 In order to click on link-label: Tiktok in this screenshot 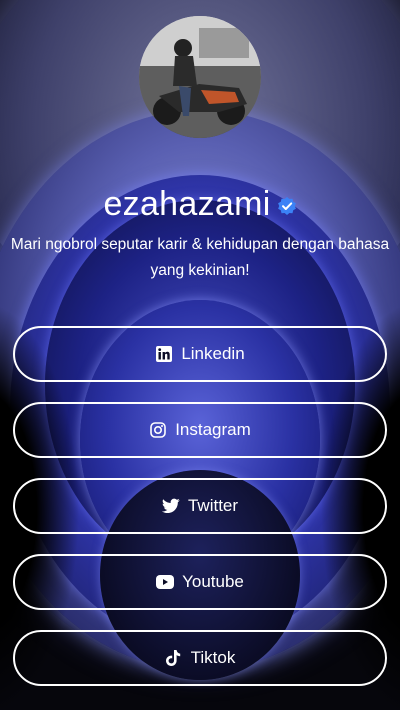, I will do `click(213, 657)`.